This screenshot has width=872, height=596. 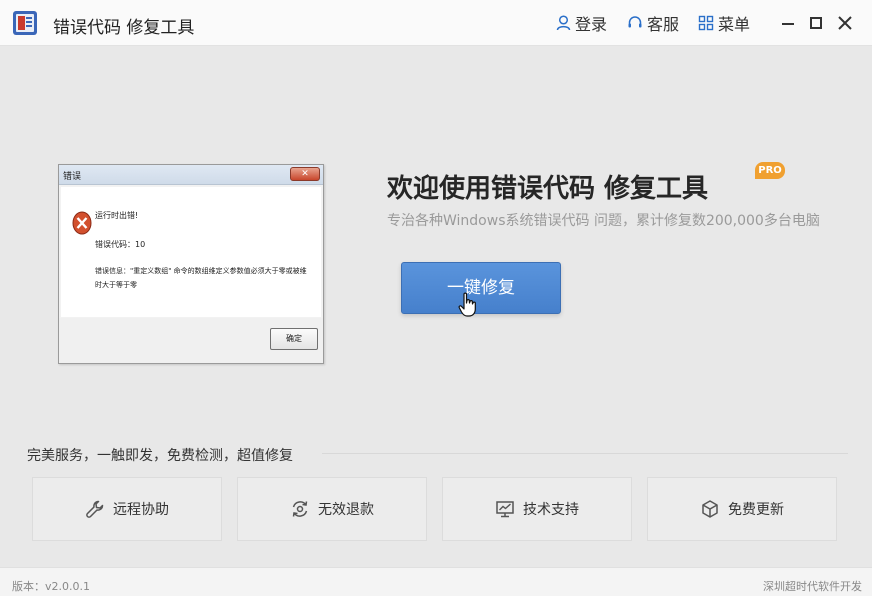 What do you see at coordinates (117, 215) in the screenshot?
I see `dialog-line-1: 运行时出错!` at bounding box center [117, 215].